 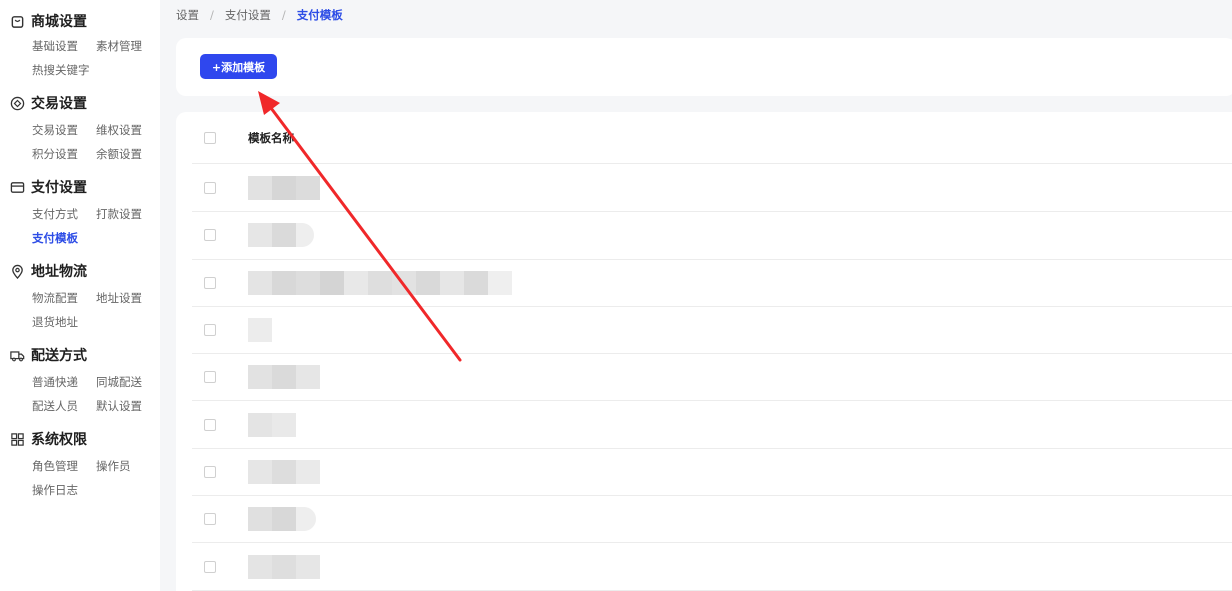 I want to click on nav-return-address: 退货地址, so click(x=64, y=322).